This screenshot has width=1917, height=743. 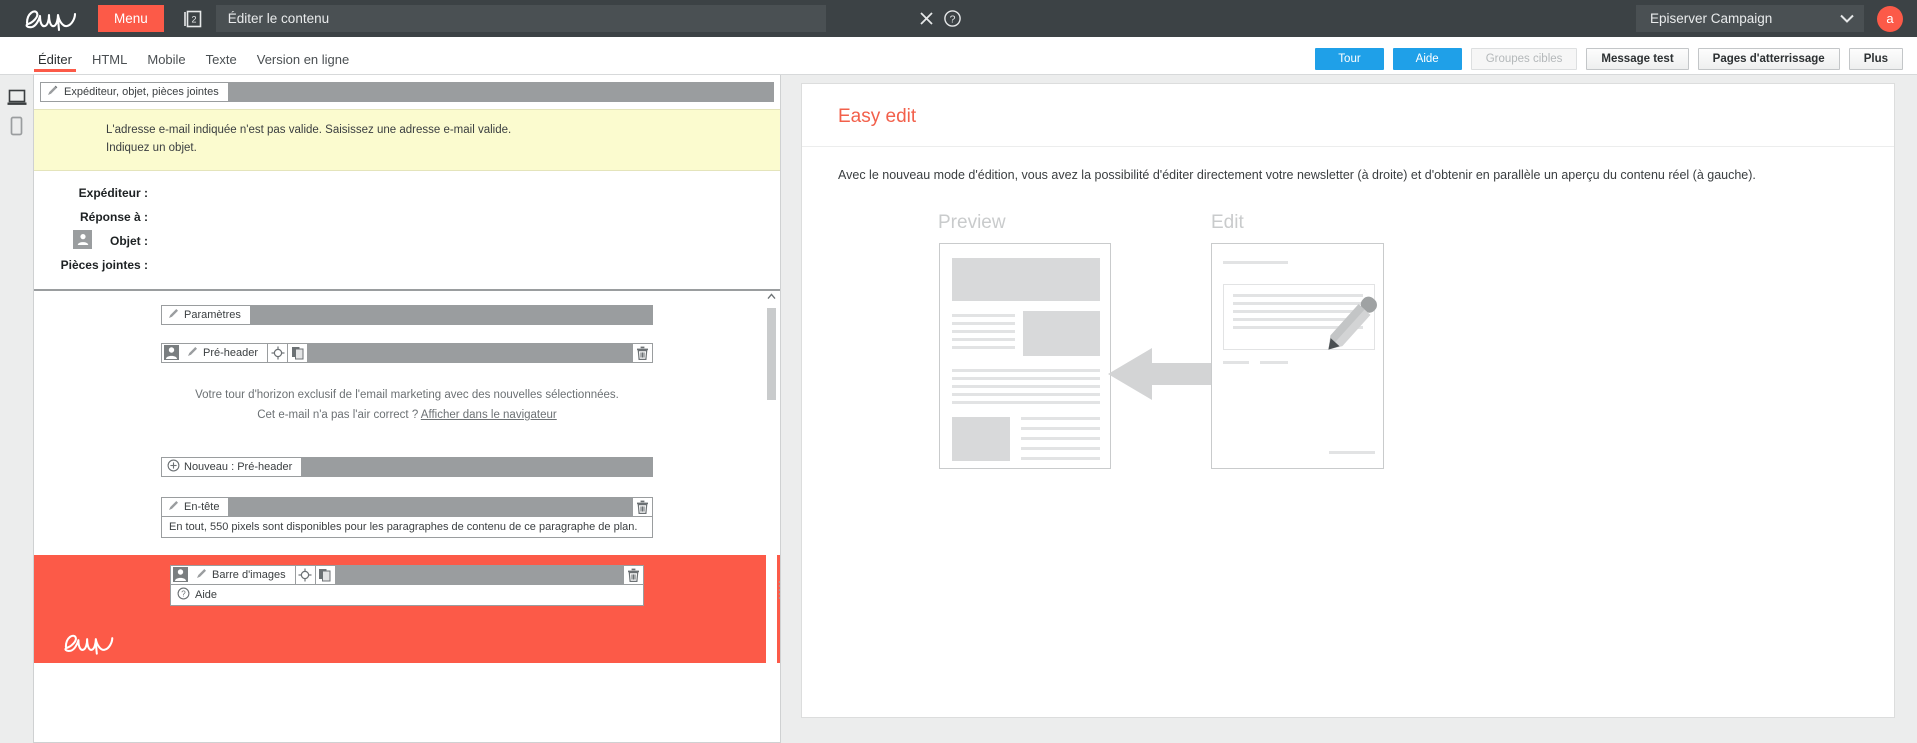 What do you see at coordinates (141, 92) in the screenshot?
I see `sender-subject-attachments-label: Expéditeur, objet, pièces jointes` at bounding box center [141, 92].